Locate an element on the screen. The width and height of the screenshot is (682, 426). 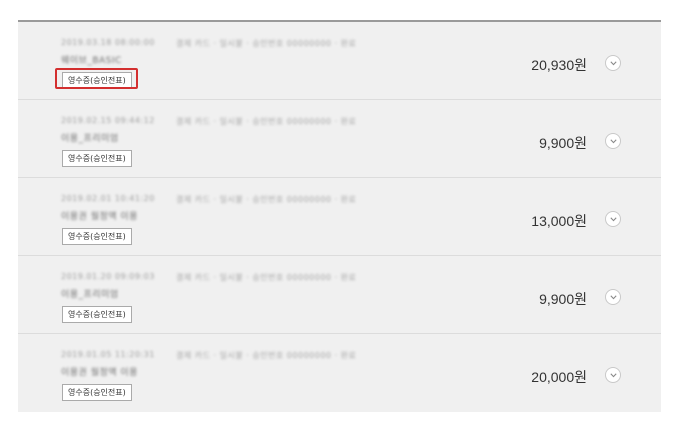
transaction-date: 2019.02.01 10:41:20 is located at coordinates (108, 198).